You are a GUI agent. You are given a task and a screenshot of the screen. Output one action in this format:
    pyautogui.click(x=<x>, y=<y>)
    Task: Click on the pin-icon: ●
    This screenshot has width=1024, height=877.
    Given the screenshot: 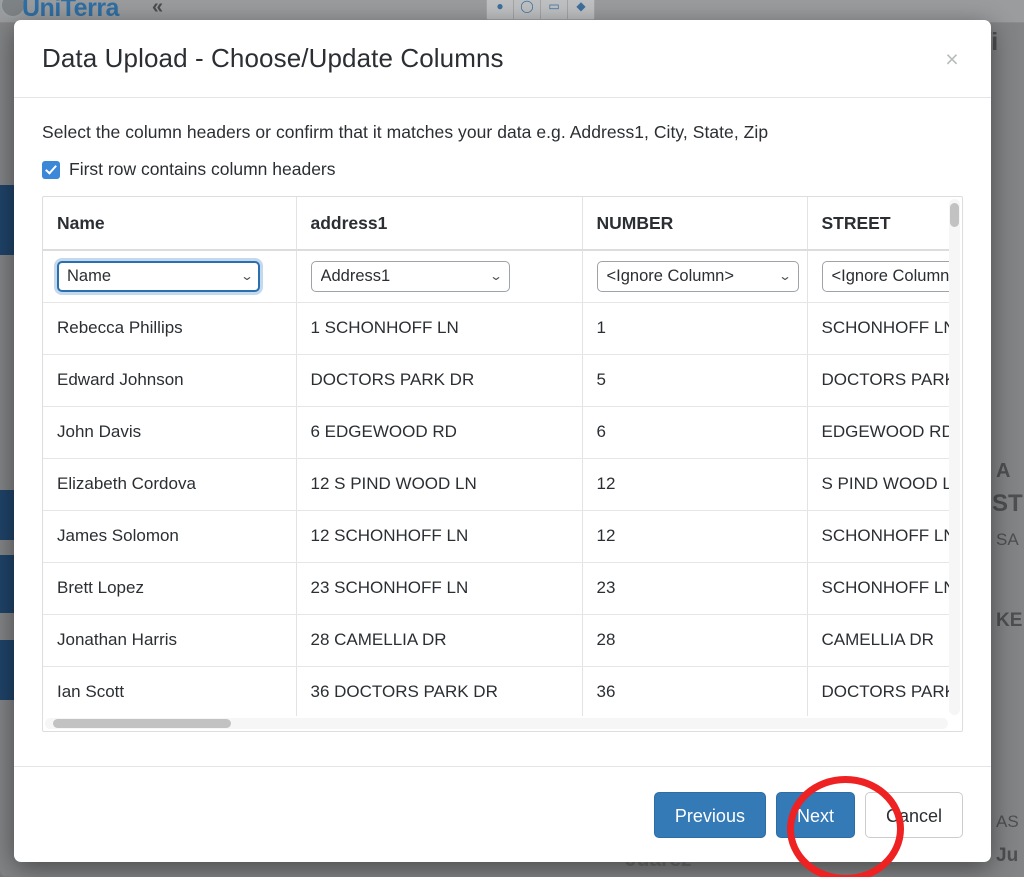 What is the action you would take?
    pyautogui.click(x=500, y=9)
    